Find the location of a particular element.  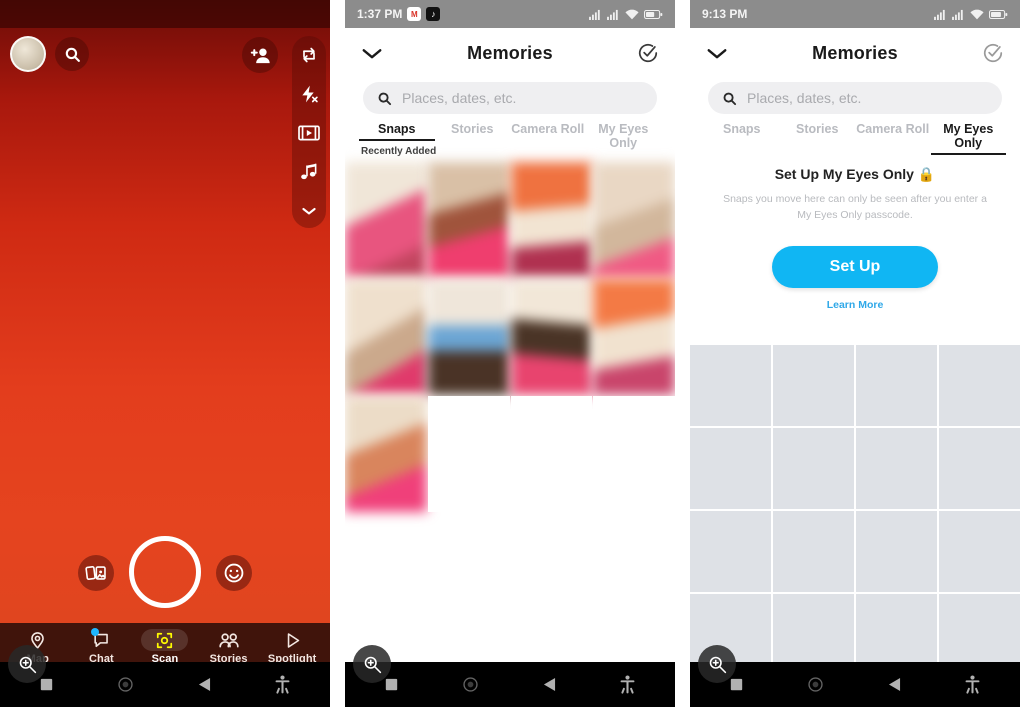

nav-item-scan: Scan is located at coordinates (165, 647).